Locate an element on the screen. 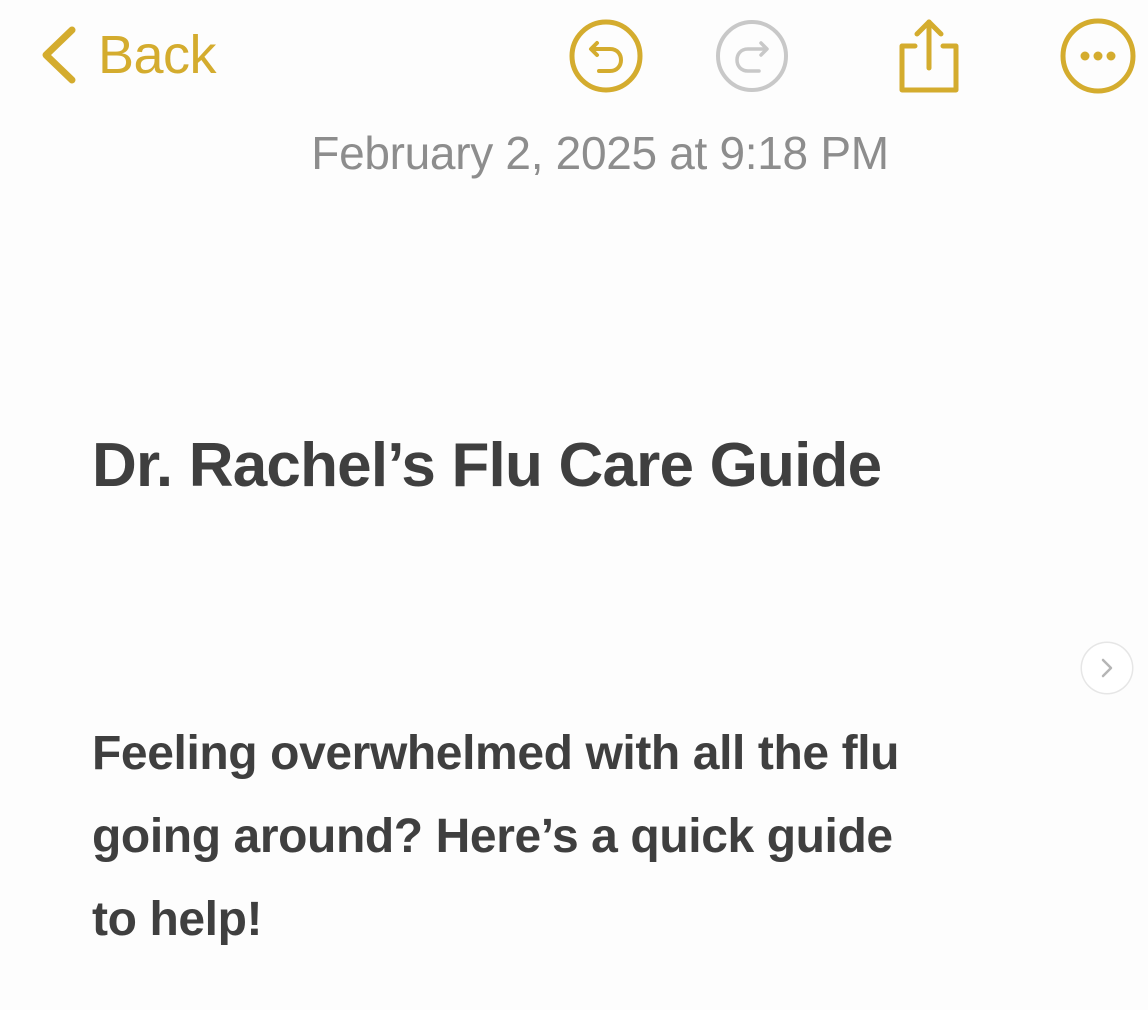  chevron-left-icon is located at coordinates (59, 55).